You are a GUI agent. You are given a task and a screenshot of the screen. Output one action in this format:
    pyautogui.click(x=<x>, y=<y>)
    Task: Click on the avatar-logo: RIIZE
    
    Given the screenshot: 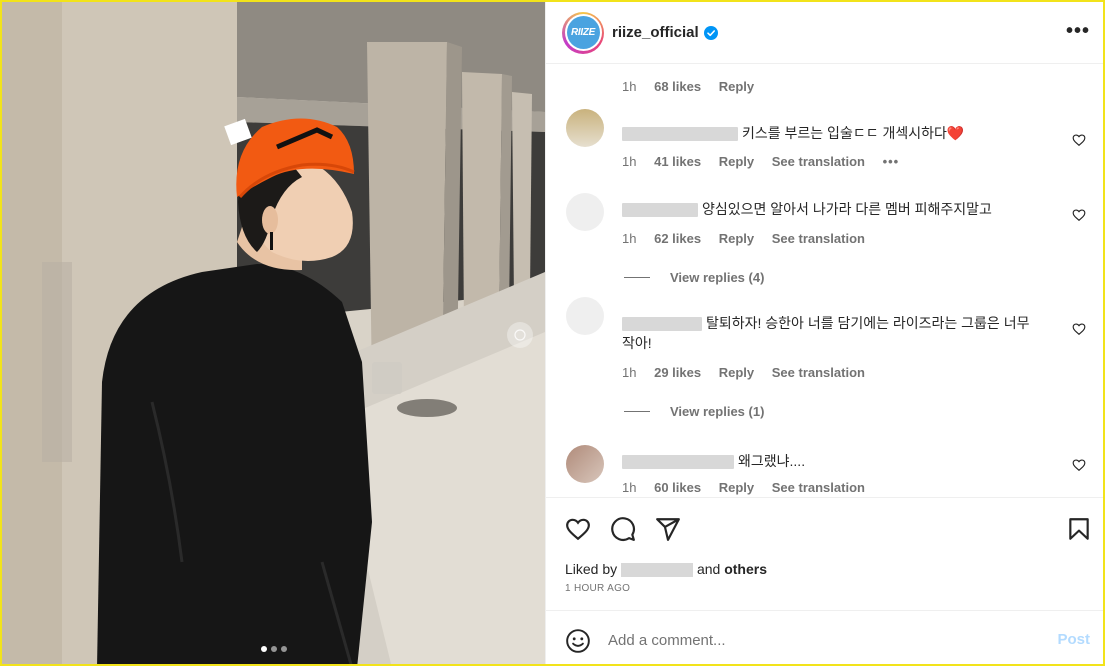 What is the action you would take?
    pyautogui.click(x=583, y=32)
    